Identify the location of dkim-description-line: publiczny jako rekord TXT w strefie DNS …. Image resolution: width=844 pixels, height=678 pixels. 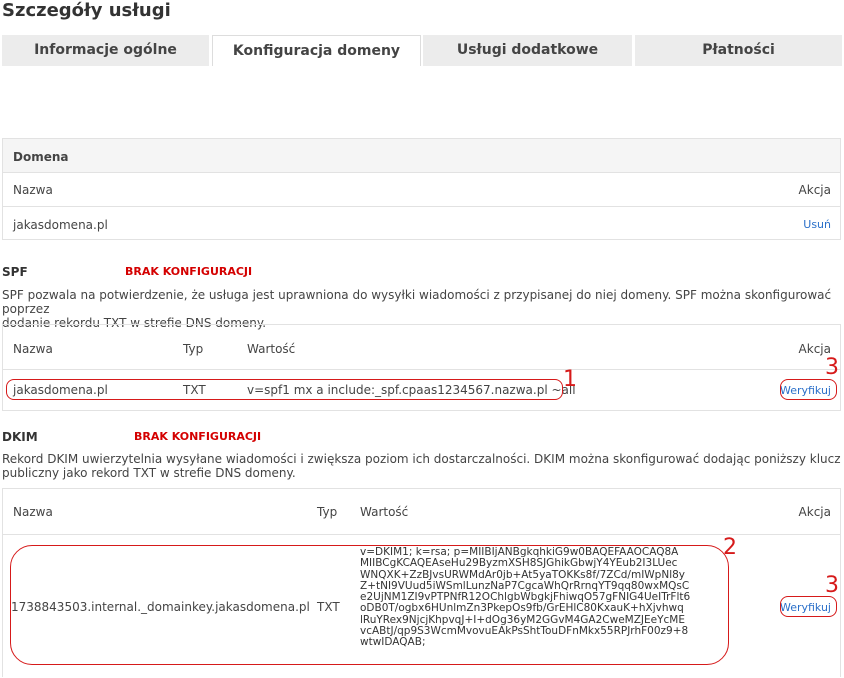
(149, 473).